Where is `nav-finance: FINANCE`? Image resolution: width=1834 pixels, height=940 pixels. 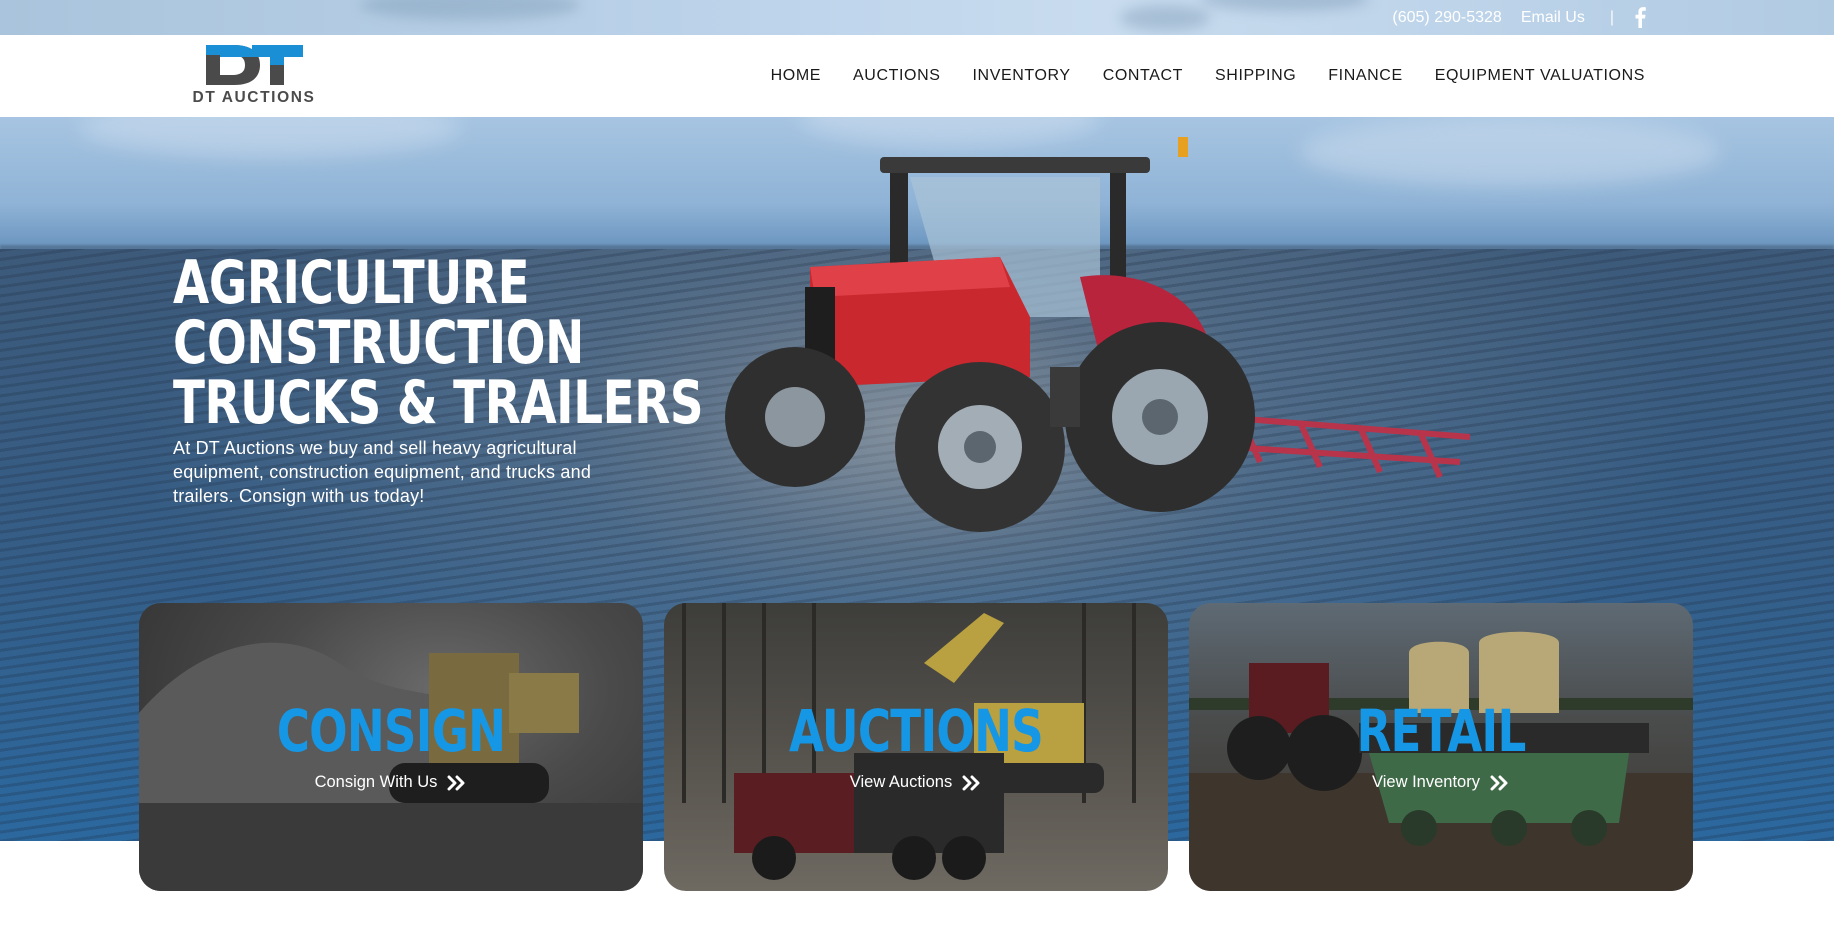
nav-finance: FINANCE is located at coordinates (1365, 76).